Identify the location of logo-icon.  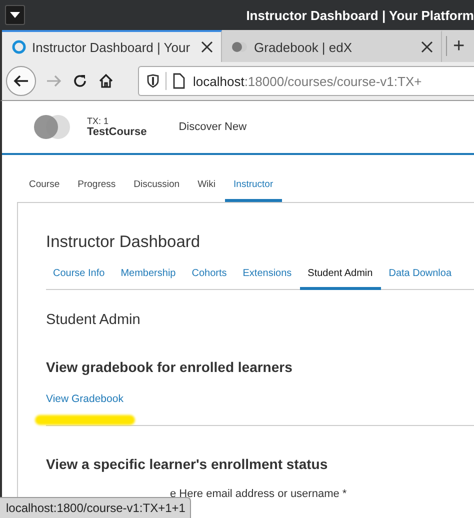
(52, 127).